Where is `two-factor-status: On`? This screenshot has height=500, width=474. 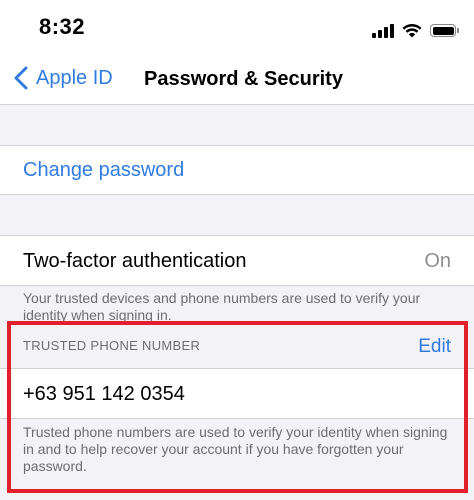
two-factor-status: On is located at coordinates (437, 261).